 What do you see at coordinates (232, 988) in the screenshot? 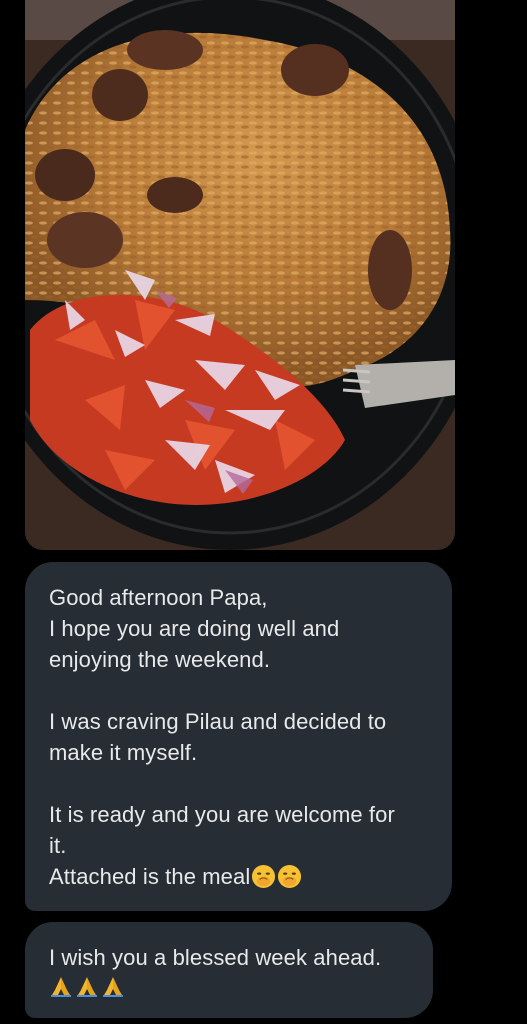
I see `emoji-row` at bounding box center [232, 988].